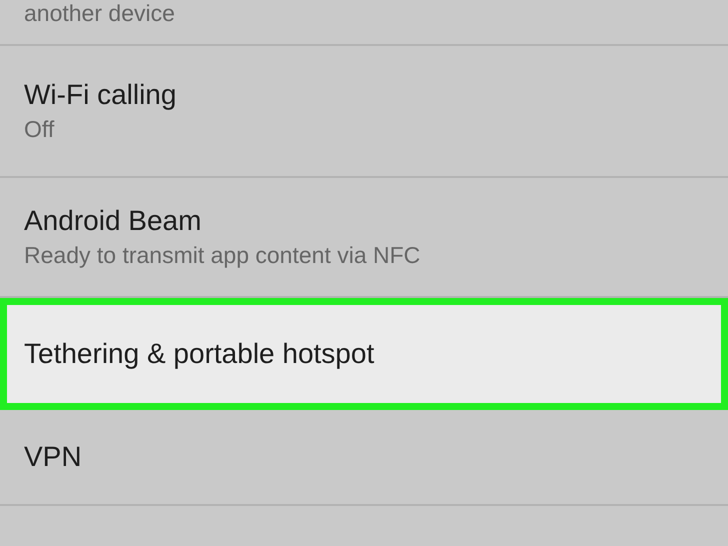  I want to click on setting-title: VPN, so click(53, 457).